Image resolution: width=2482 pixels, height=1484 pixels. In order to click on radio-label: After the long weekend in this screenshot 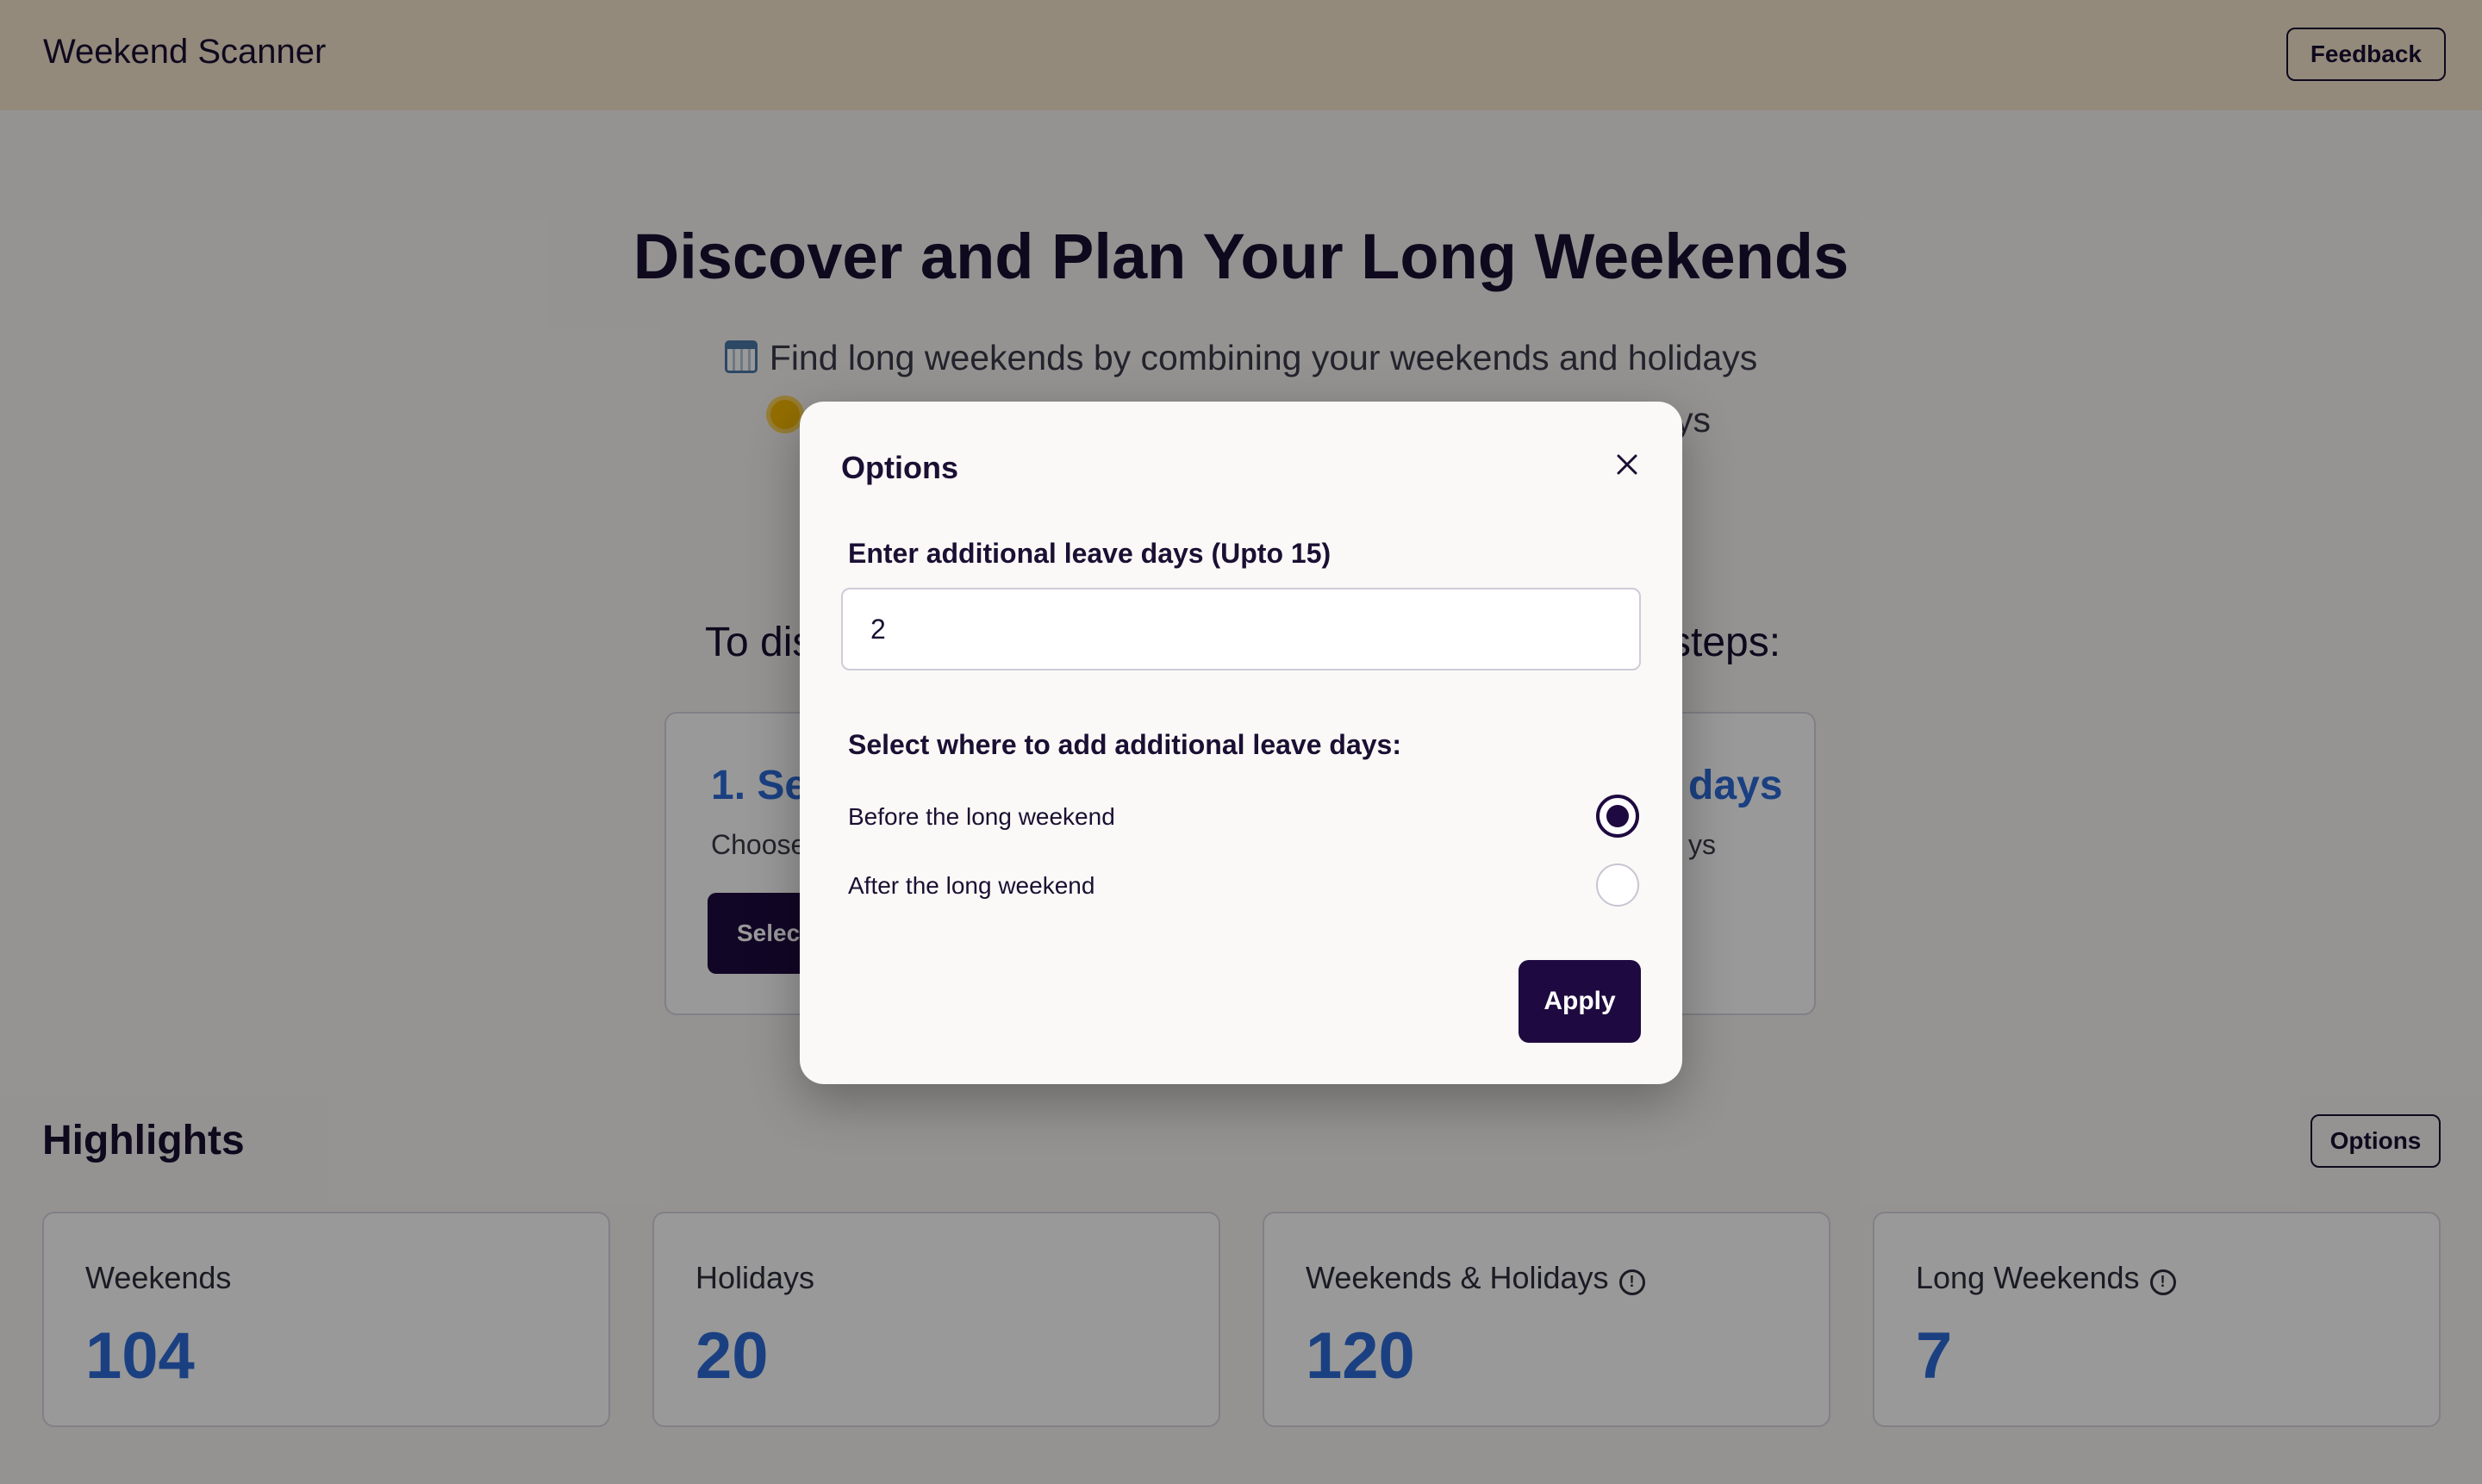, I will do `click(971, 886)`.